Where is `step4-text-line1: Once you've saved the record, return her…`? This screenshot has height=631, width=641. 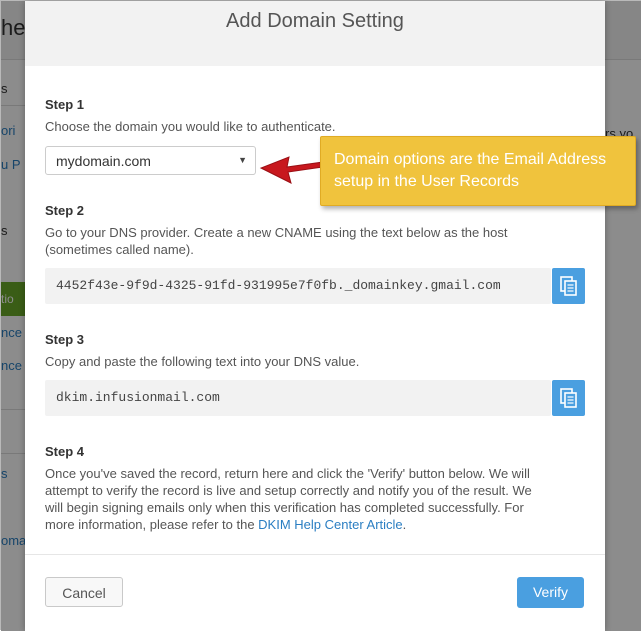
step4-text-line1: Once you've saved the record, return her… is located at coordinates (287, 473).